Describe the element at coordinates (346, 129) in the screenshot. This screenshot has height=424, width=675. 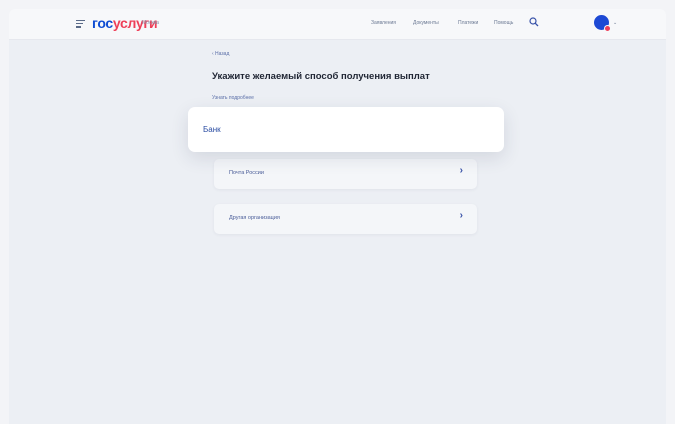
I see `option-bank: Банк` at that location.